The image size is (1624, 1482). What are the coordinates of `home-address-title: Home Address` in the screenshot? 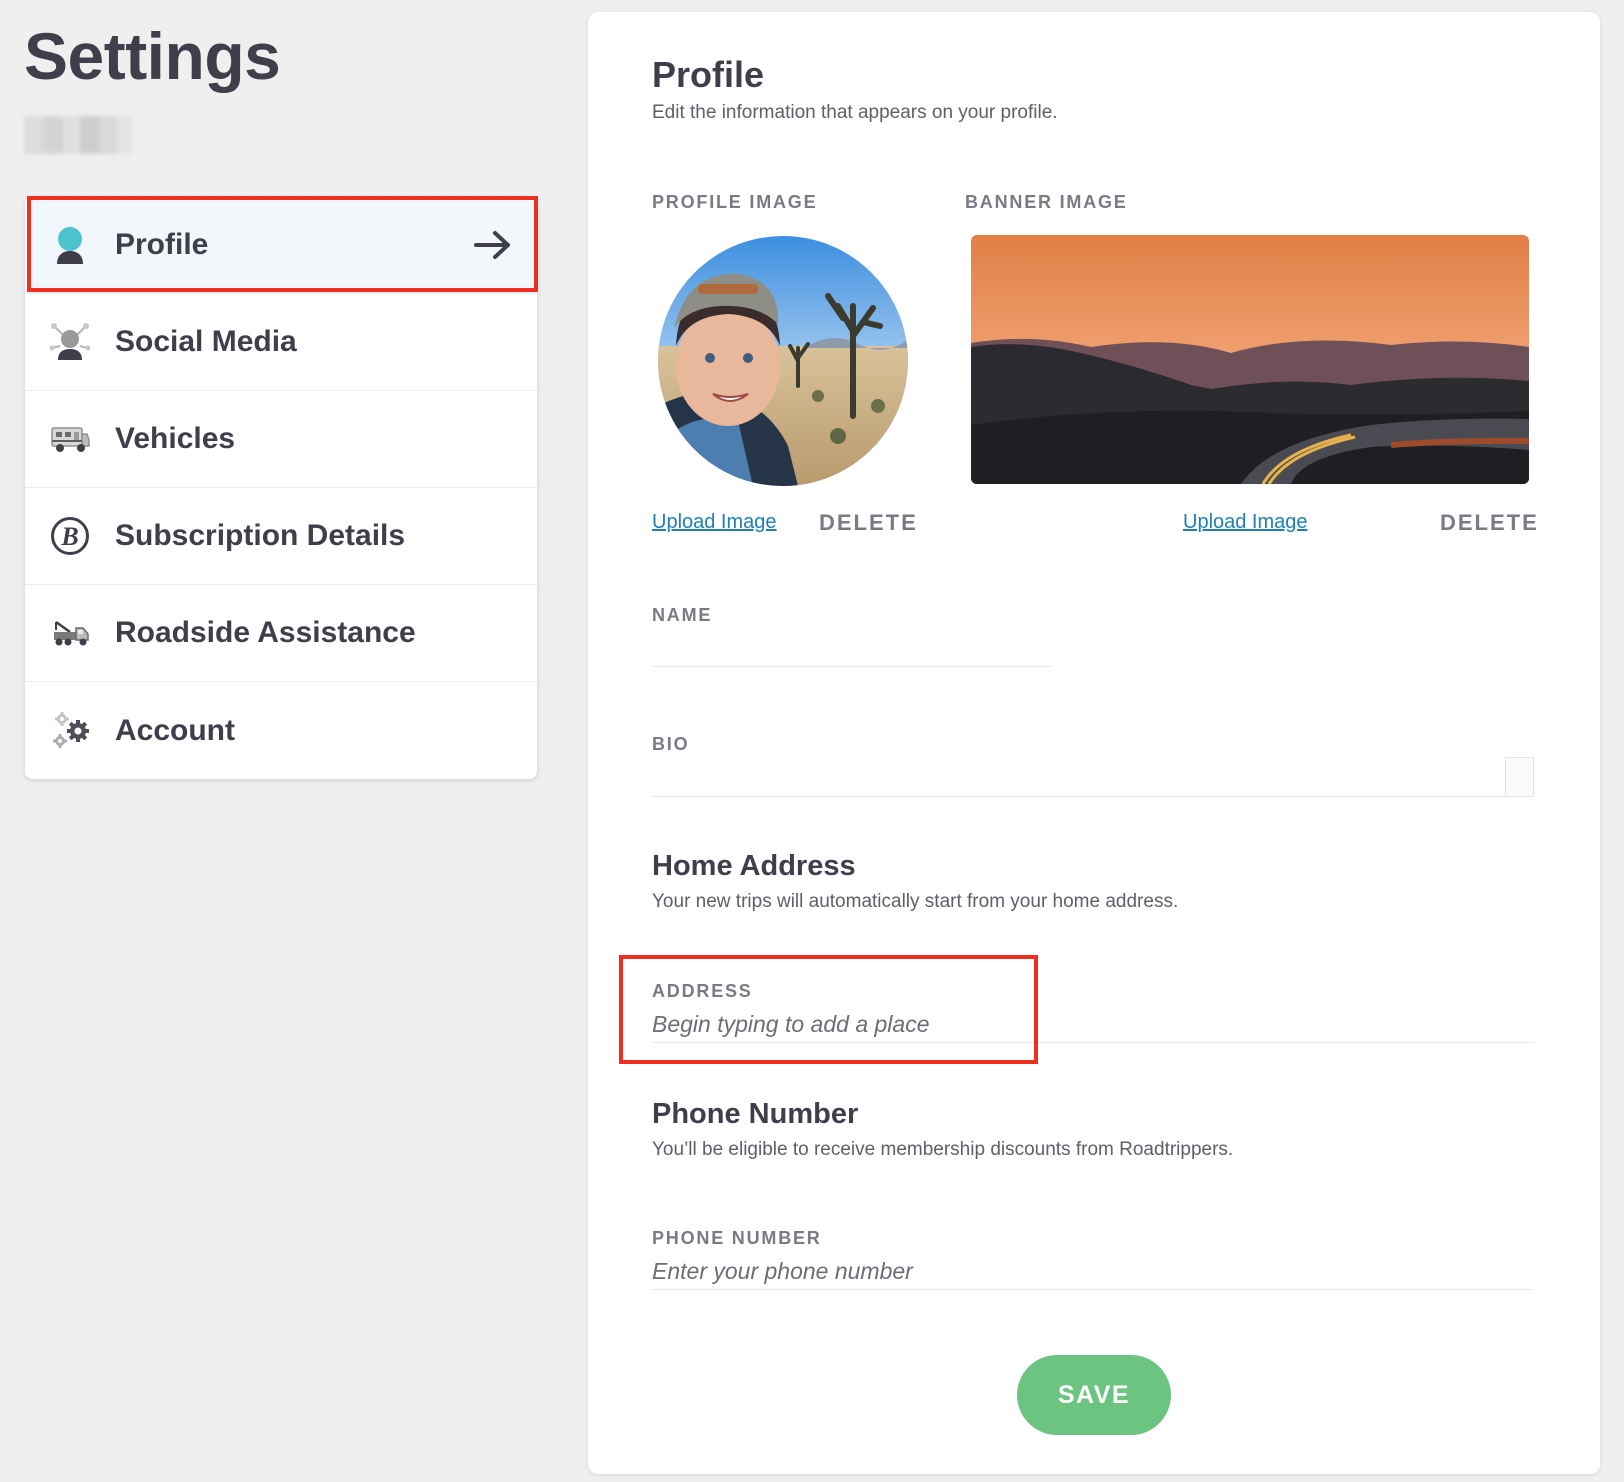 It's located at (754, 866).